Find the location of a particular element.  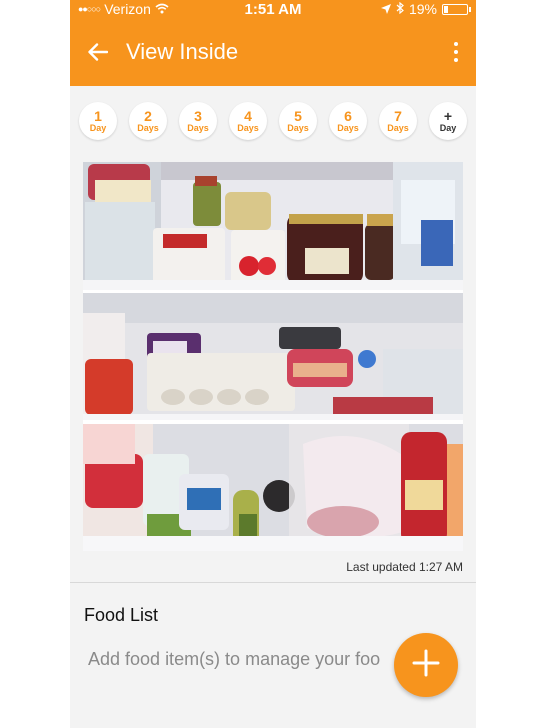

more-vertical-icon is located at coordinates (456, 52).